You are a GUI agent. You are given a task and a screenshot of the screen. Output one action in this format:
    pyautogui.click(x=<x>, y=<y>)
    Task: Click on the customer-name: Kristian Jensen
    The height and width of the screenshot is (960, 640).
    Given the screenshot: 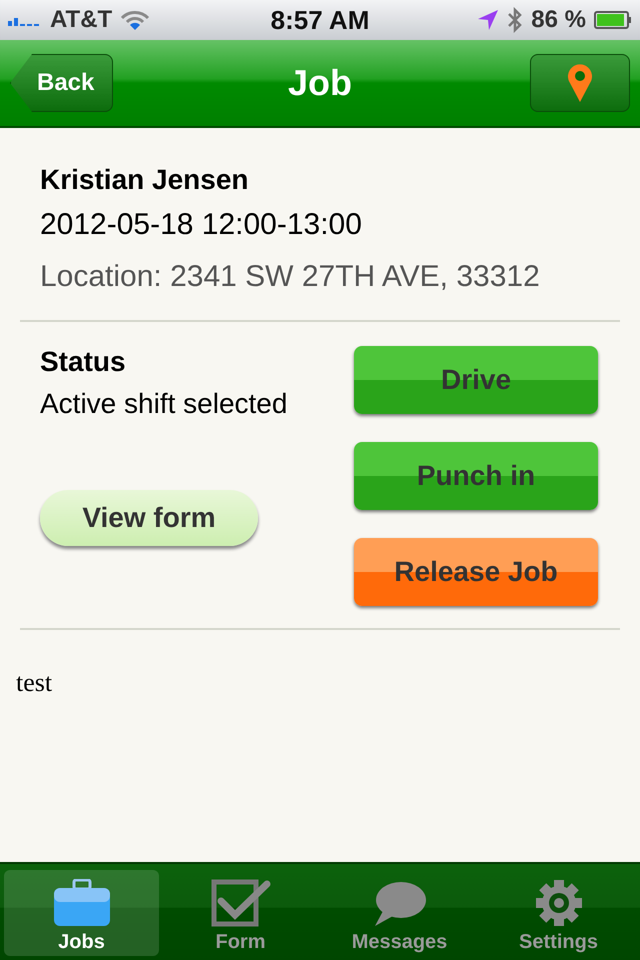 What is the action you would take?
    pyautogui.click(x=145, y=180)
    